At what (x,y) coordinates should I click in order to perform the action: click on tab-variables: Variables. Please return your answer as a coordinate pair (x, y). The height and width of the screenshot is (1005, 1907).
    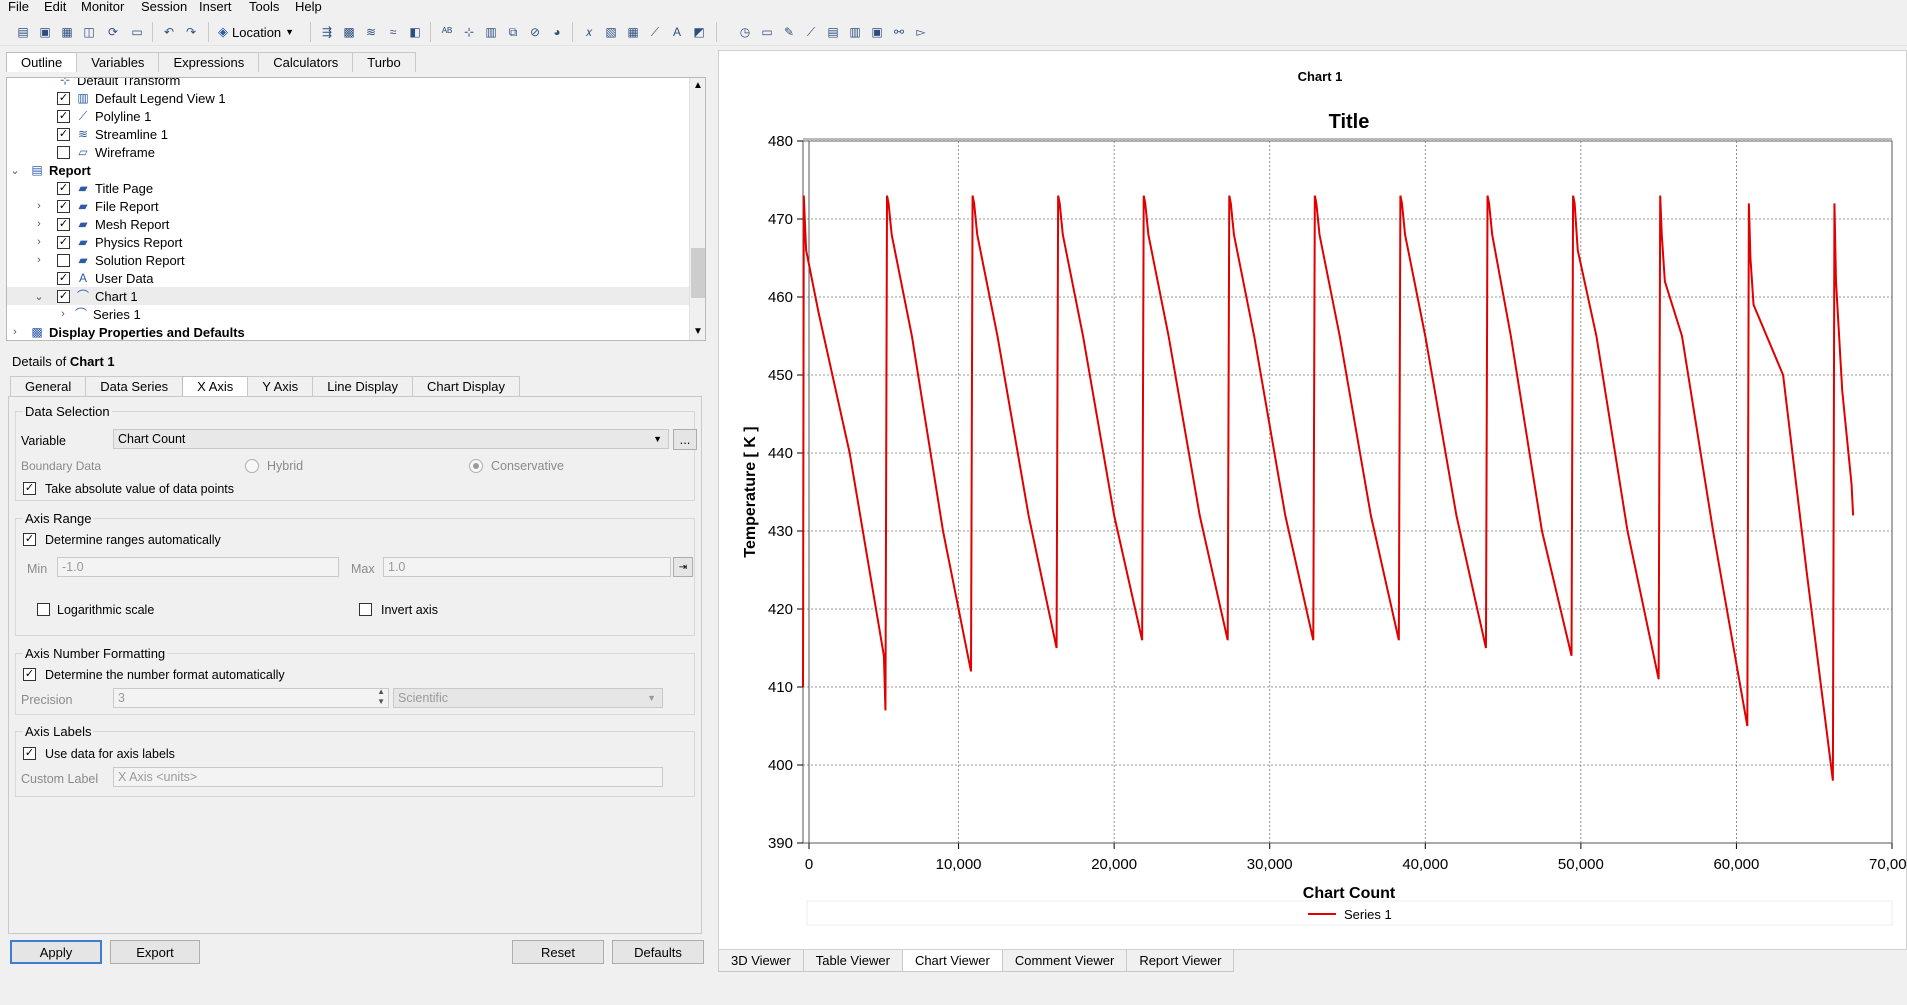
    Looking at the image, I should click on (118, 62).